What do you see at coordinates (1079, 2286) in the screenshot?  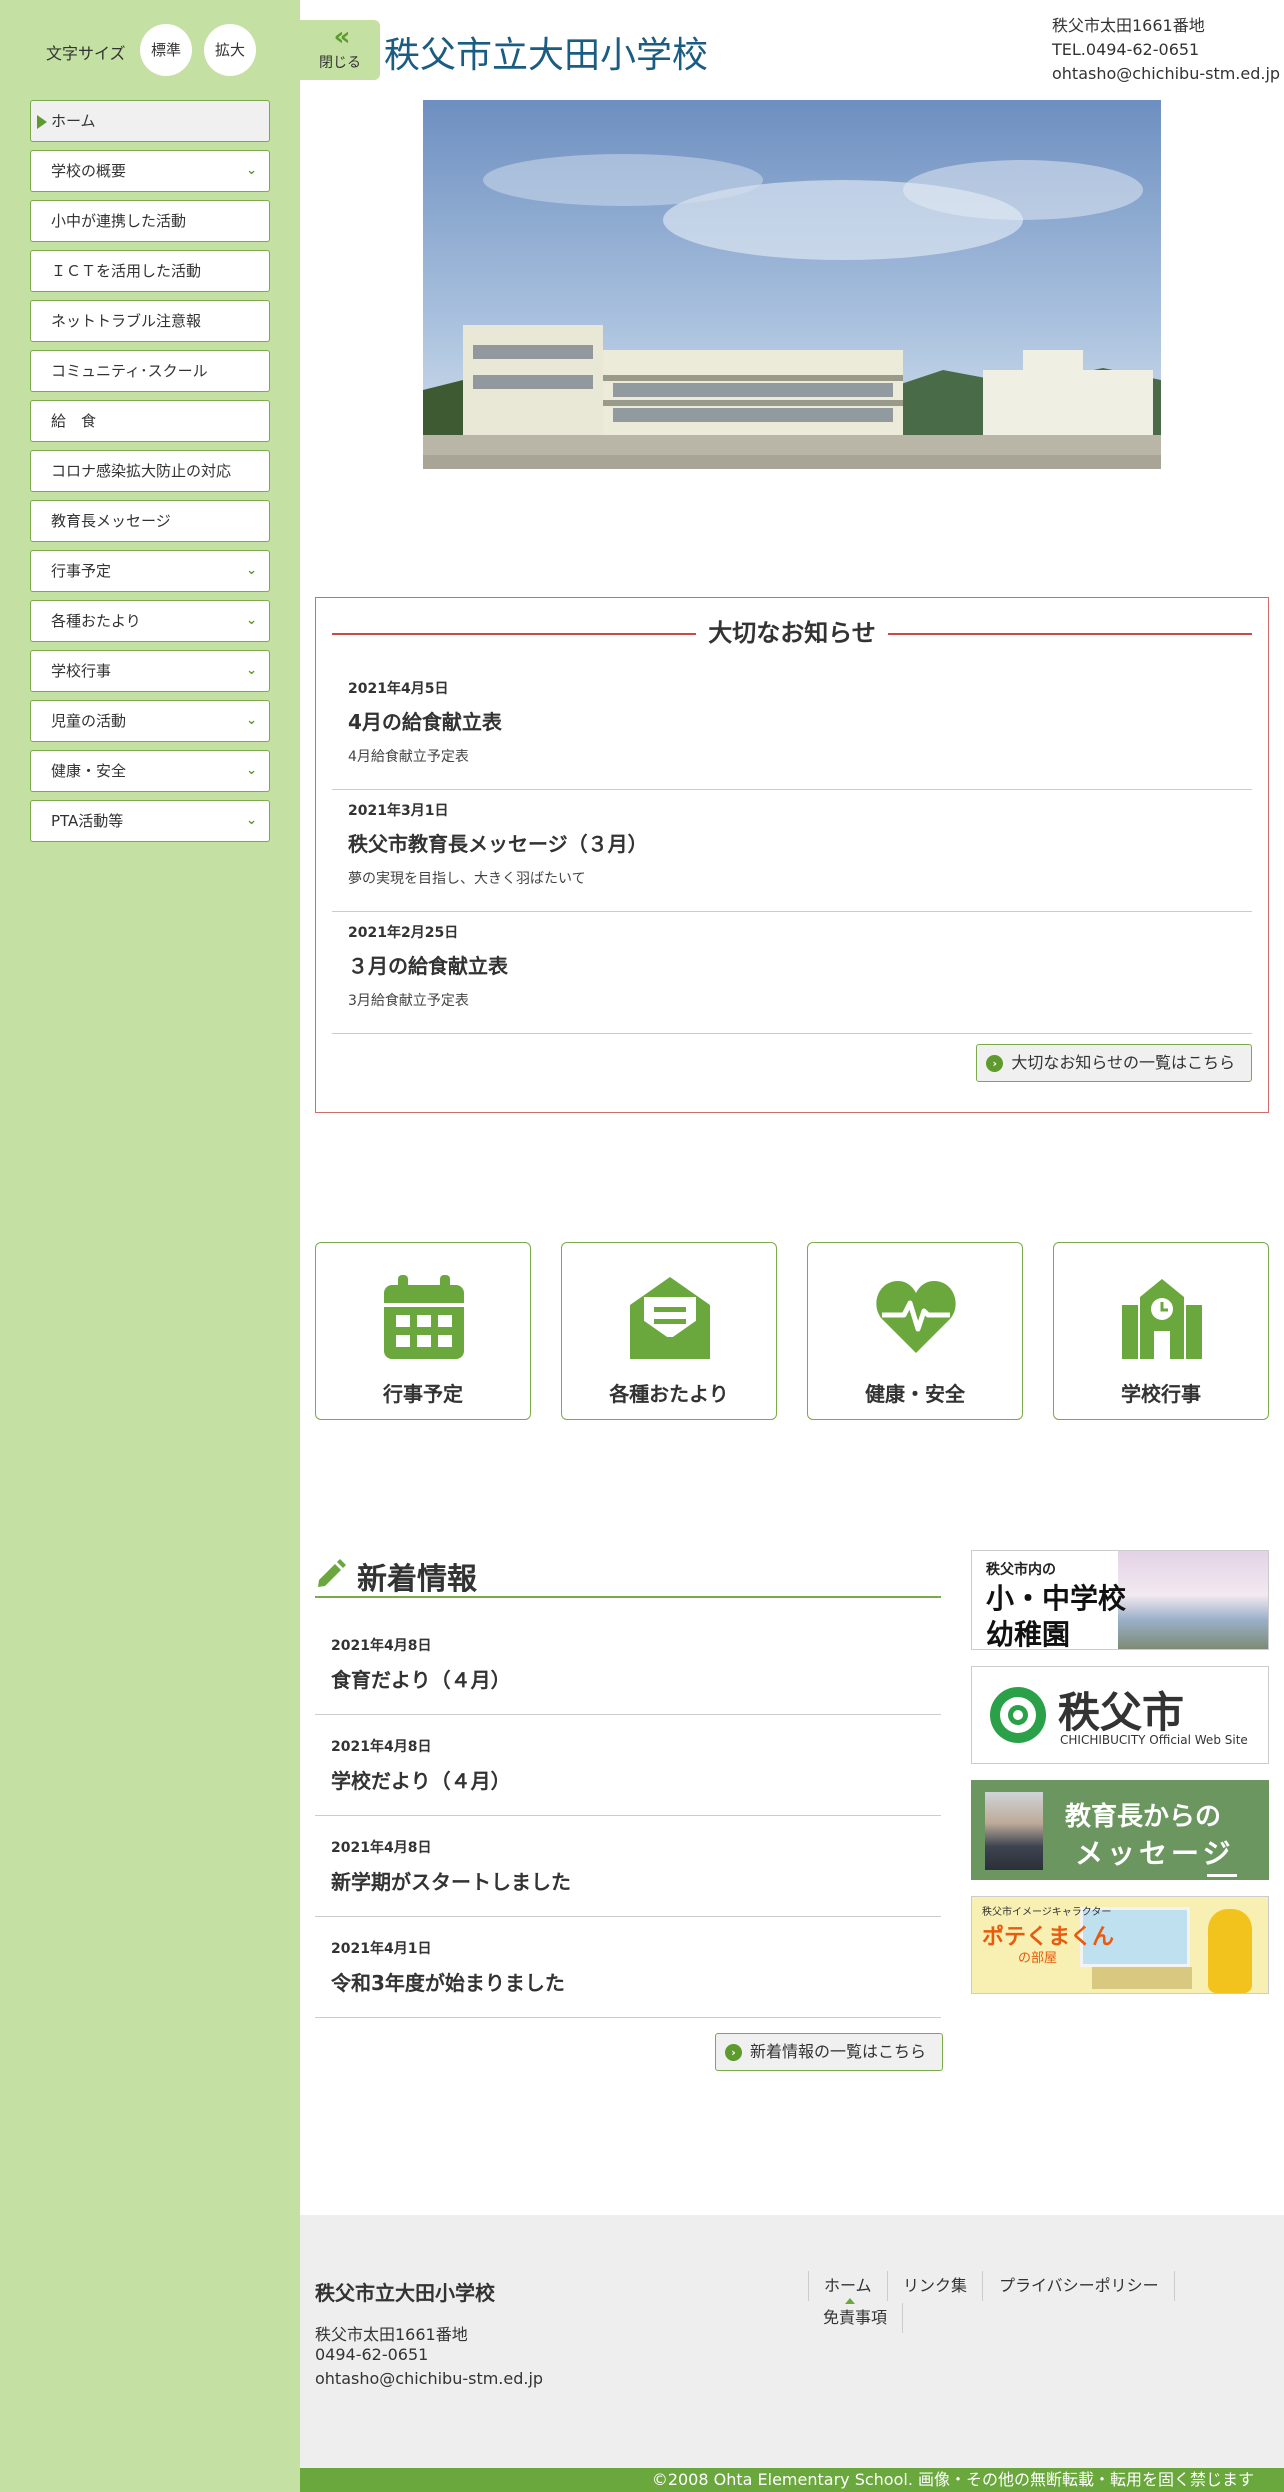 I see `footer-link-privacy: プライバシーポリシー` at bounding box center [1079, 2286].